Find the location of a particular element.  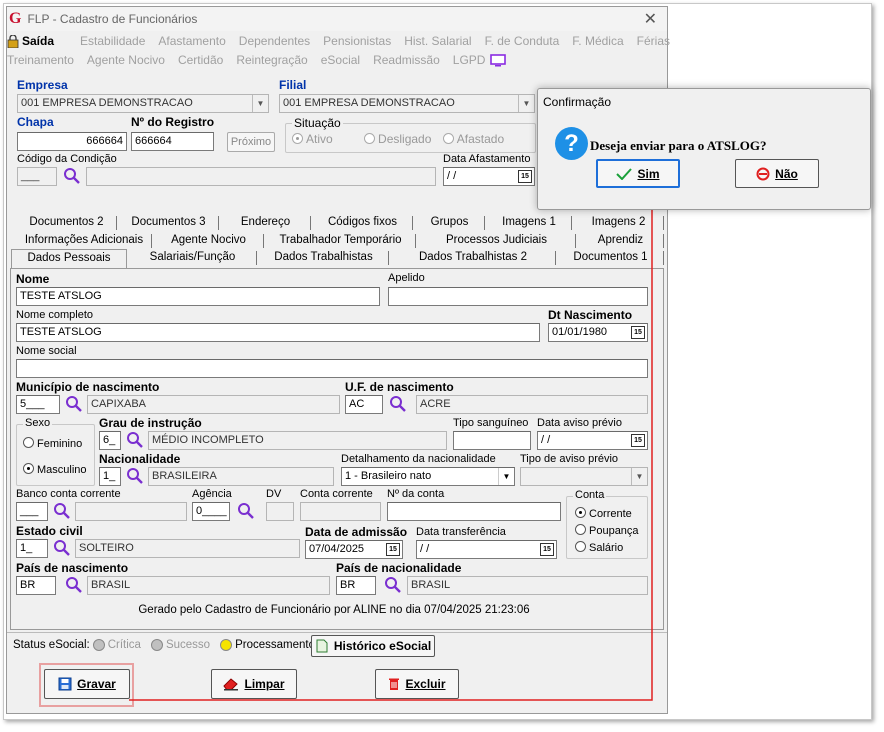

sim-button: Sim is located at coordinates (638, 173).